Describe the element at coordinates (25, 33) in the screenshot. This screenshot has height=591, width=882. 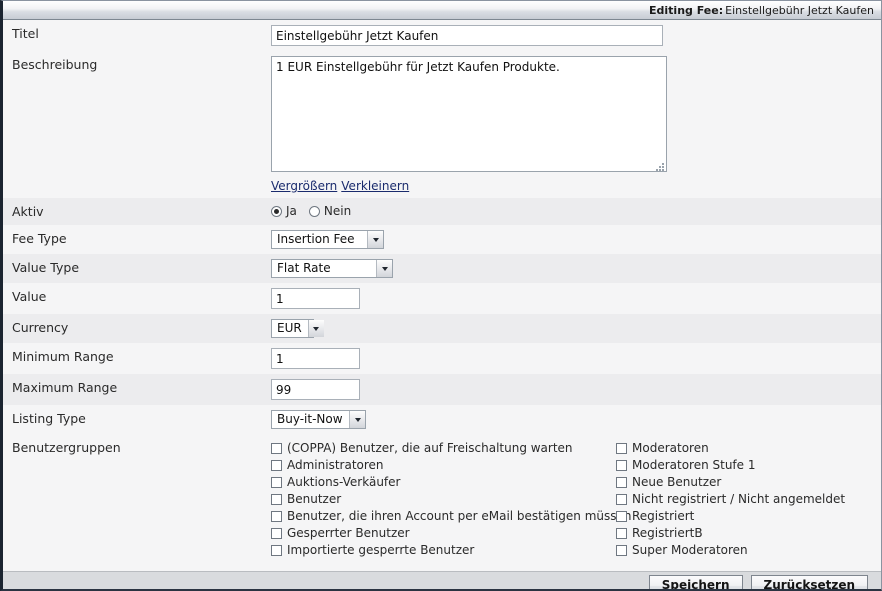
I see `label-titel: Titel` at that location.